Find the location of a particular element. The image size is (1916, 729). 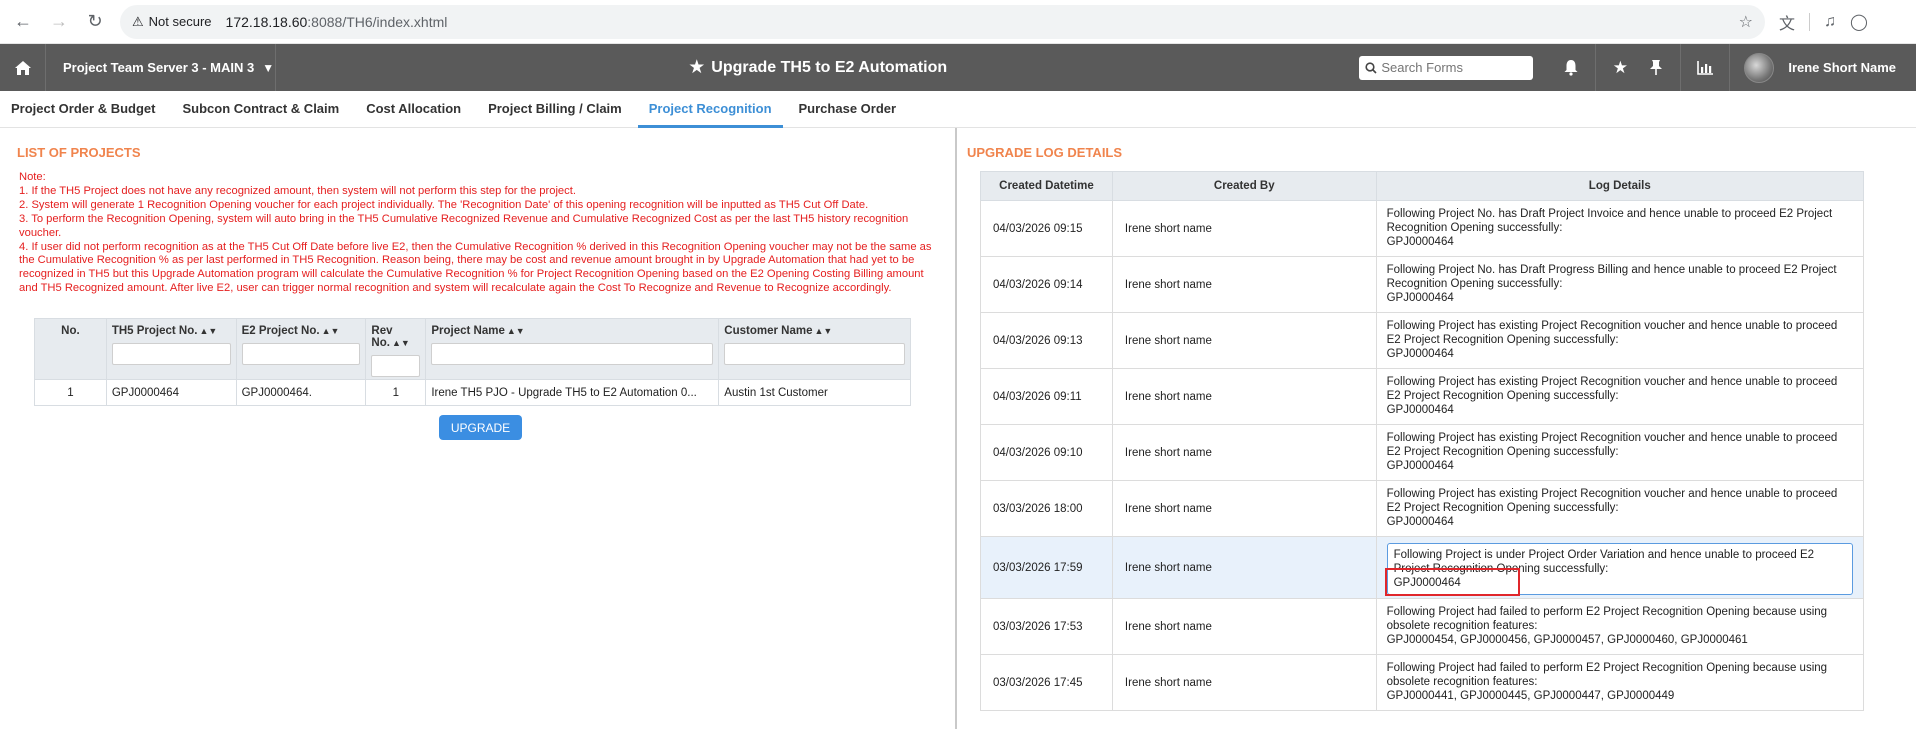

cell-e2-project-no: GPJ0000464. is located at coordinates (301, 392).